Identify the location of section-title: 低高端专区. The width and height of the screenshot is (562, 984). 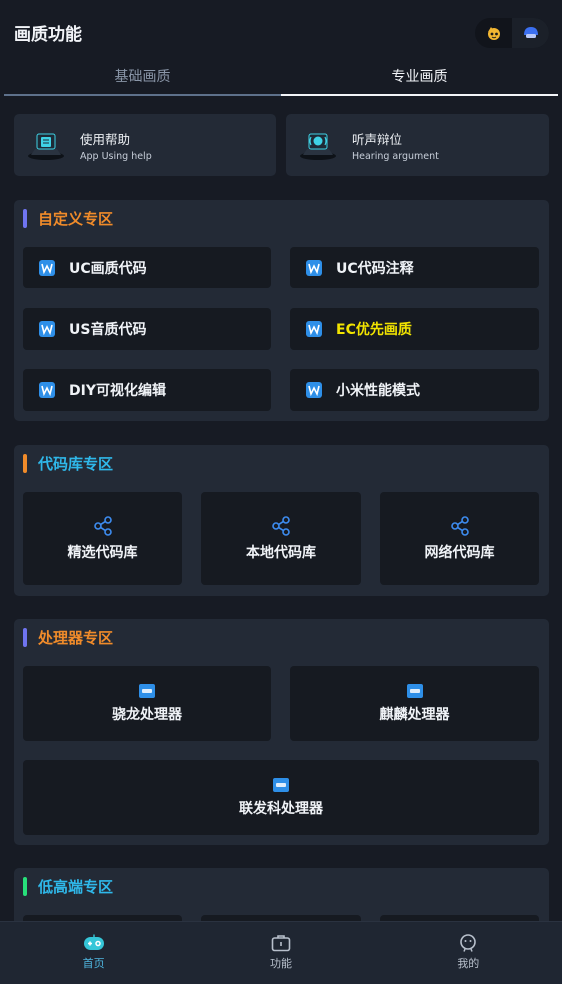
(76, 886).